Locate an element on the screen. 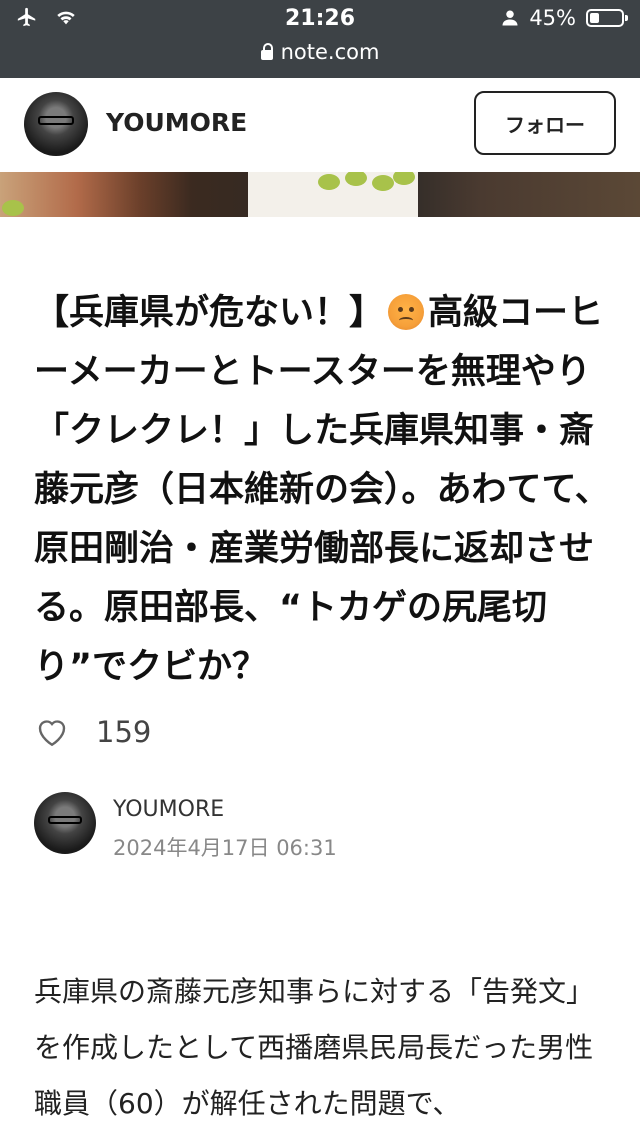 This screenshot has width=640, height=1136. author-name: YOUMORE is located at coordinates (168, 809).